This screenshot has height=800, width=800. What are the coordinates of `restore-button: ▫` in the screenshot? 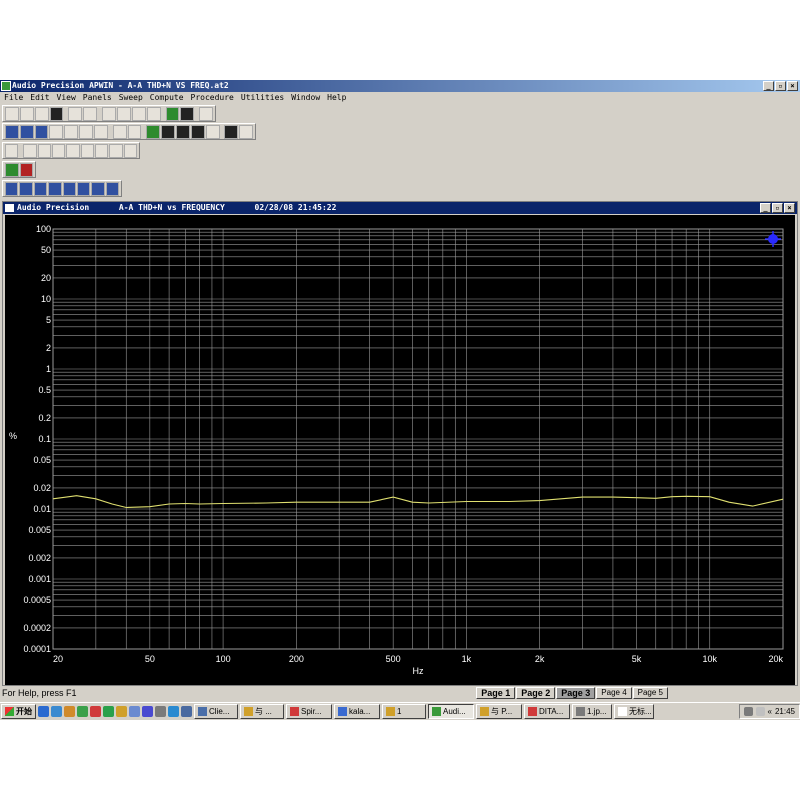 It's located at (780, 86).